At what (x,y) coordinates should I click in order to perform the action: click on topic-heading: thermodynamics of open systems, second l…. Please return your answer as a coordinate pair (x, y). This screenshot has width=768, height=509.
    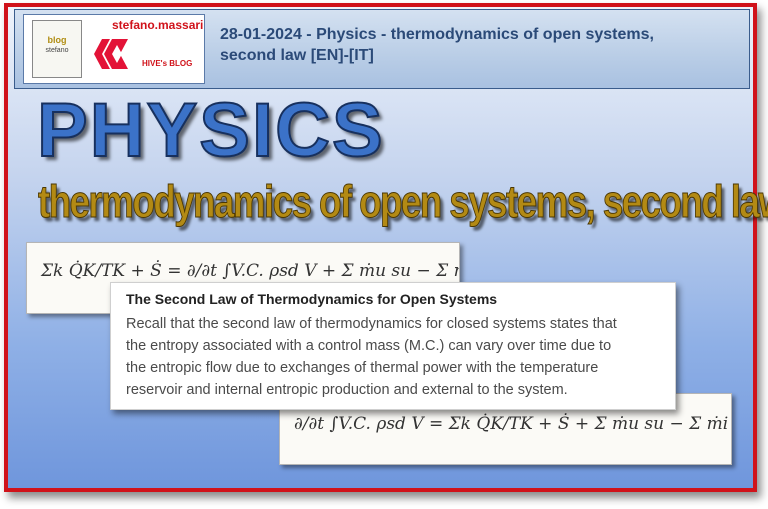
    Looking at the image, I should click on (403, 202).